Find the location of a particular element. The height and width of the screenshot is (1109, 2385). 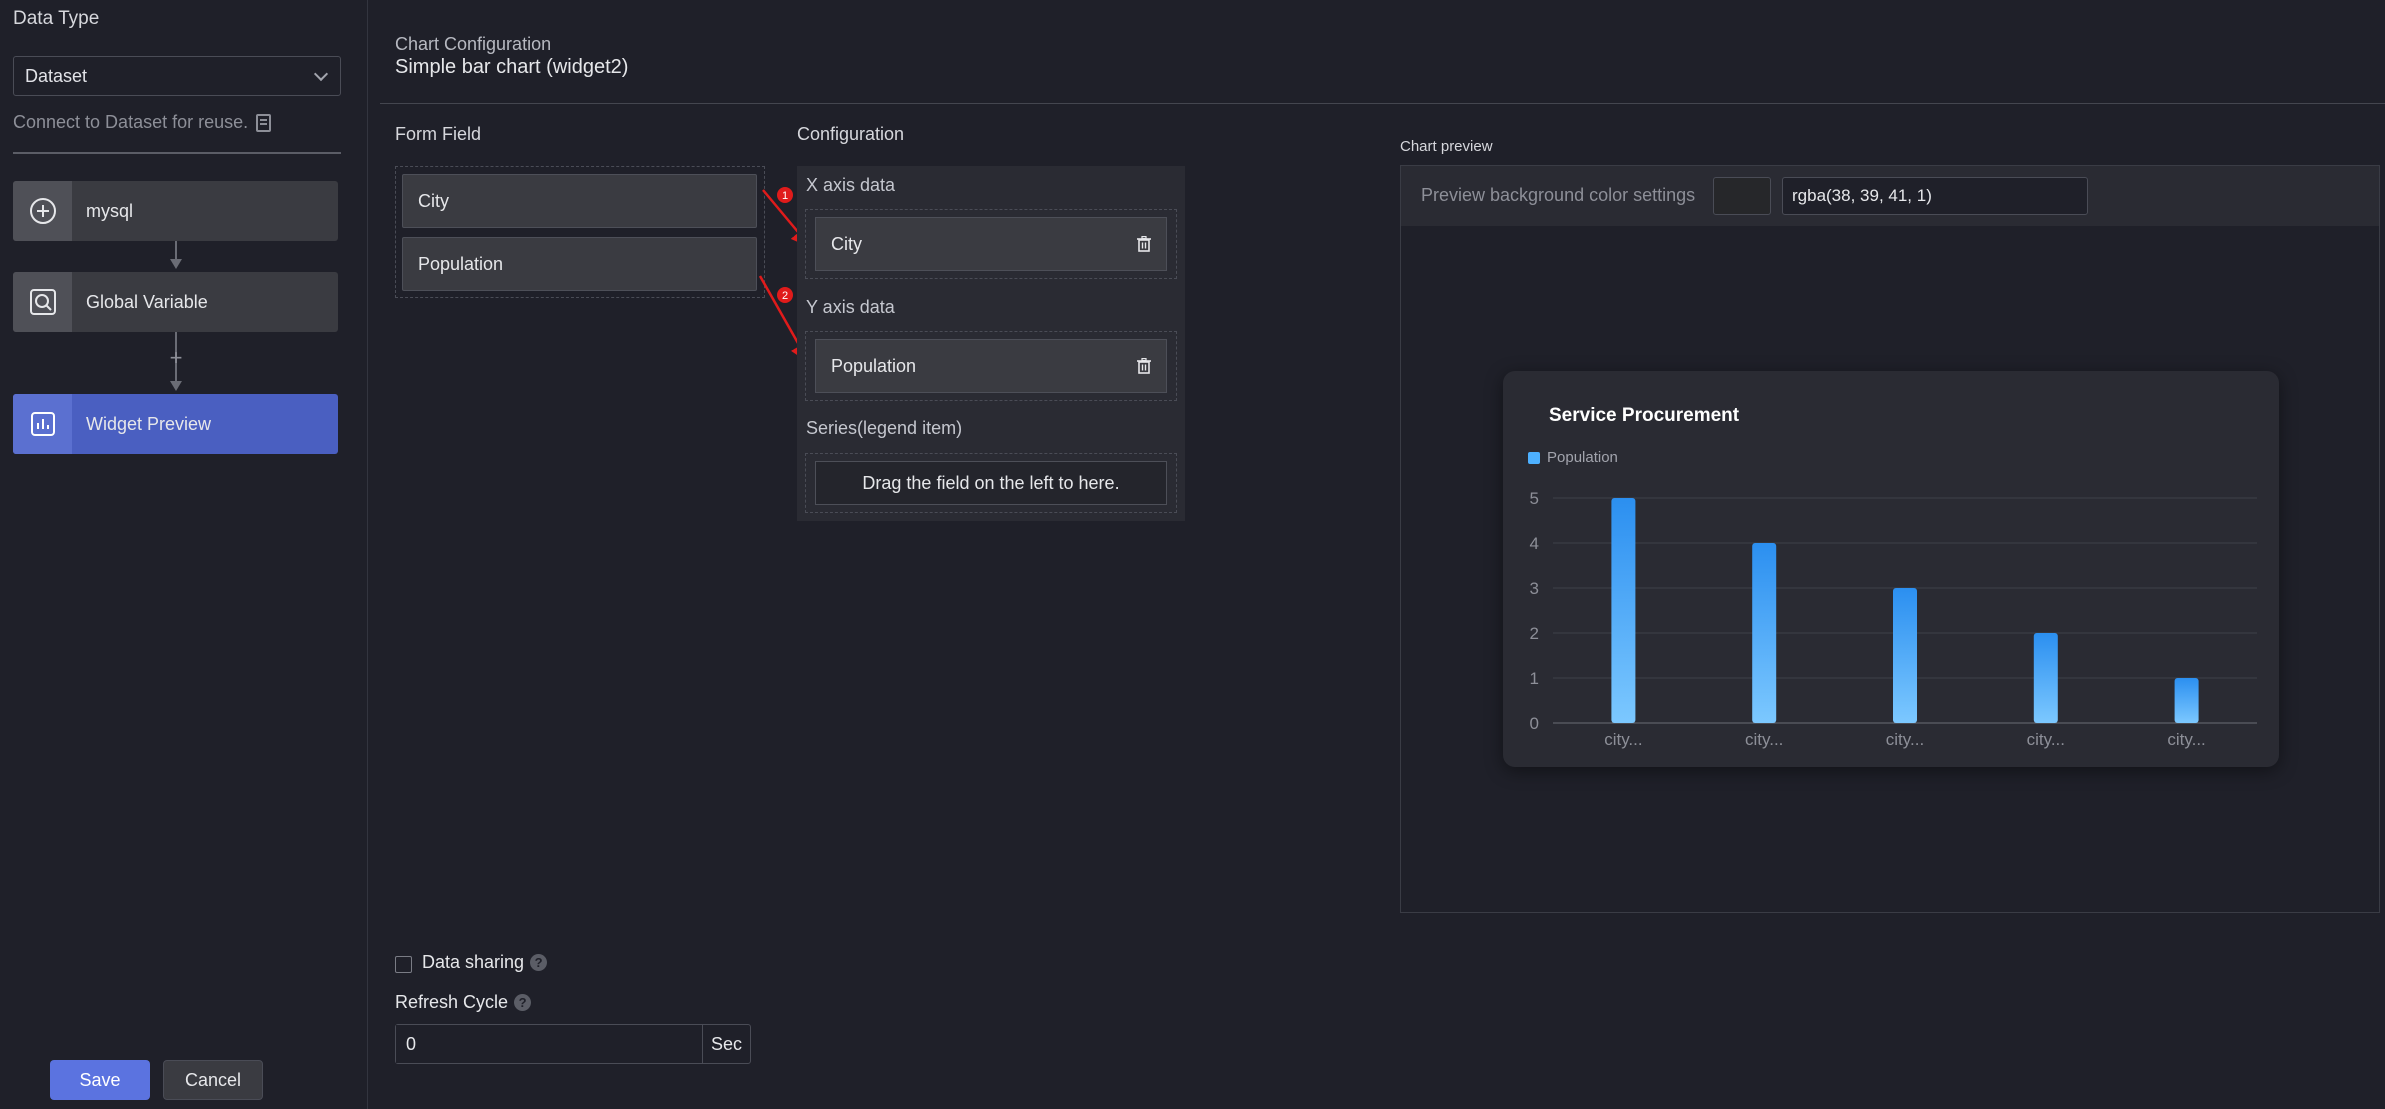

field-item-population: Population is located at coordinates (579, 264).